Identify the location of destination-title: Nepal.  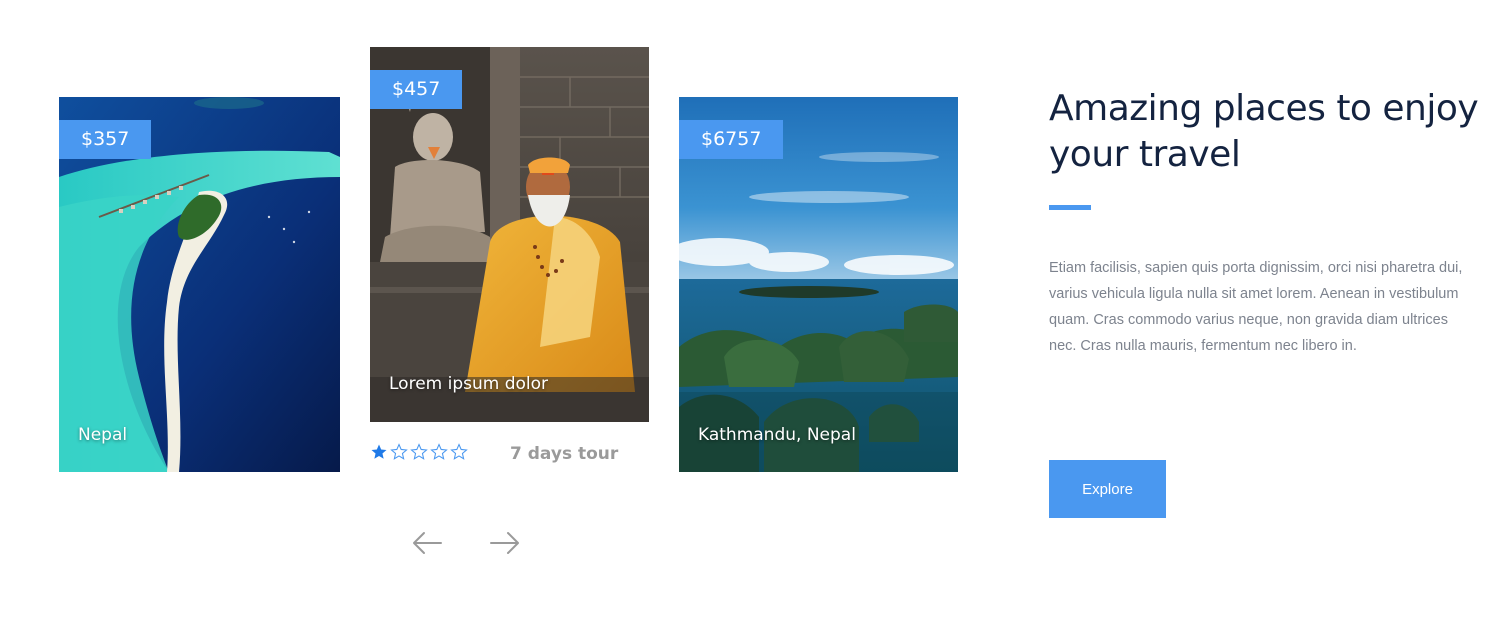
(102, 435).